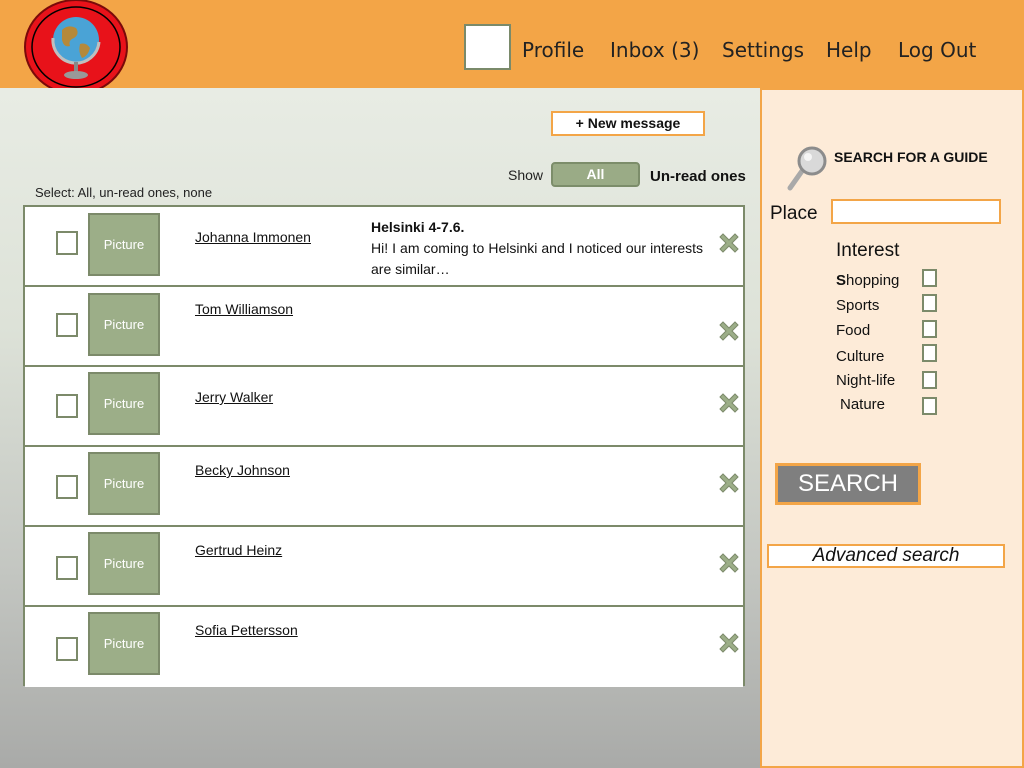 The height and width of the screenshot is (768, 1024). I want to click on interest-label-shopping: Shopping, so click(868, 280).